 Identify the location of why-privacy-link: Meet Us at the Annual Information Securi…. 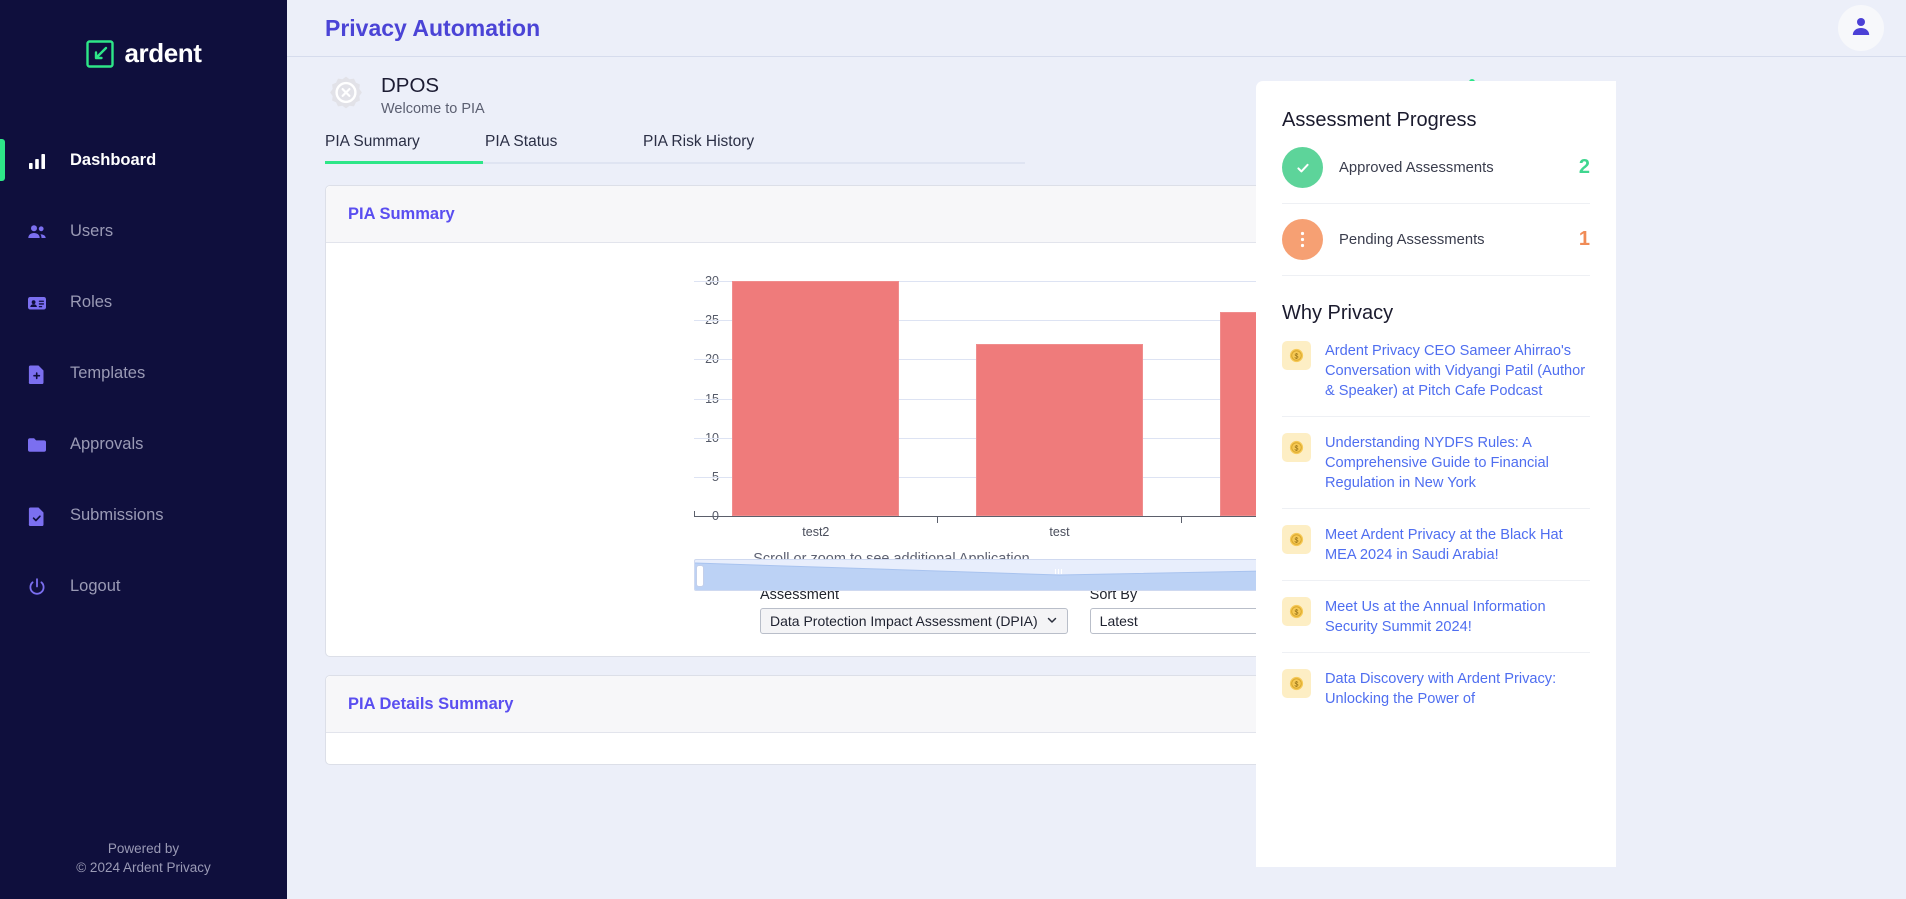
(1457, 617).